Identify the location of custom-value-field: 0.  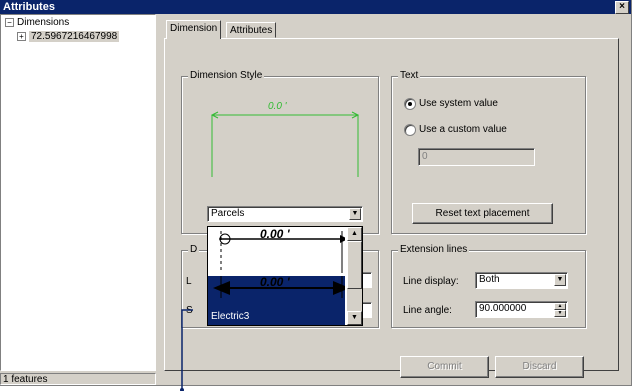
(476, 157).